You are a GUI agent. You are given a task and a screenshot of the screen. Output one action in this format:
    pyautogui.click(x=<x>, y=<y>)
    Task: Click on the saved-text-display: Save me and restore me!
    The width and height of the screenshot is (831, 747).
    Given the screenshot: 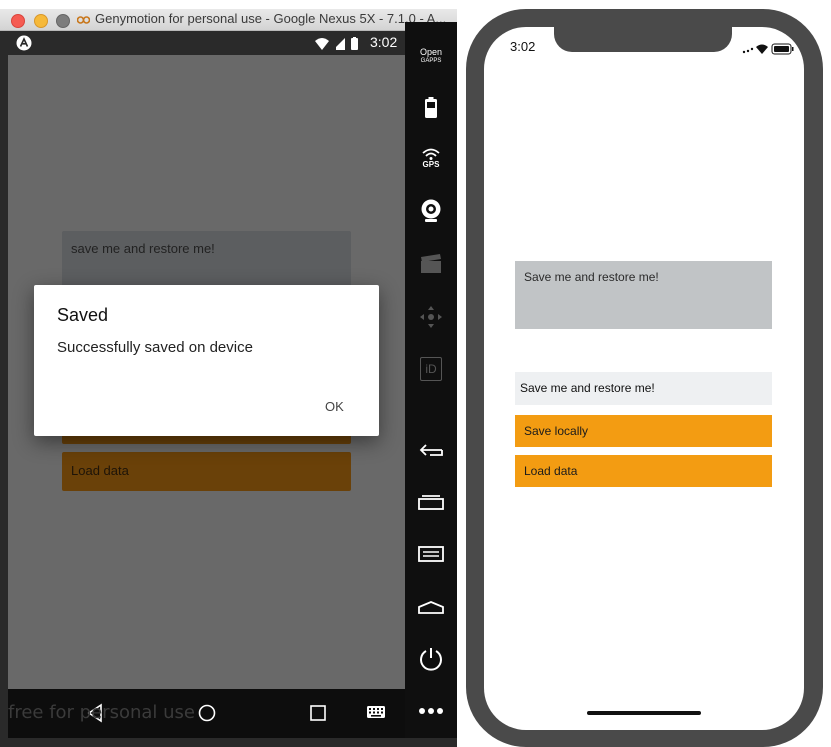 What is the action you would take?
    pyautogui.click(x=643, y=388)
    